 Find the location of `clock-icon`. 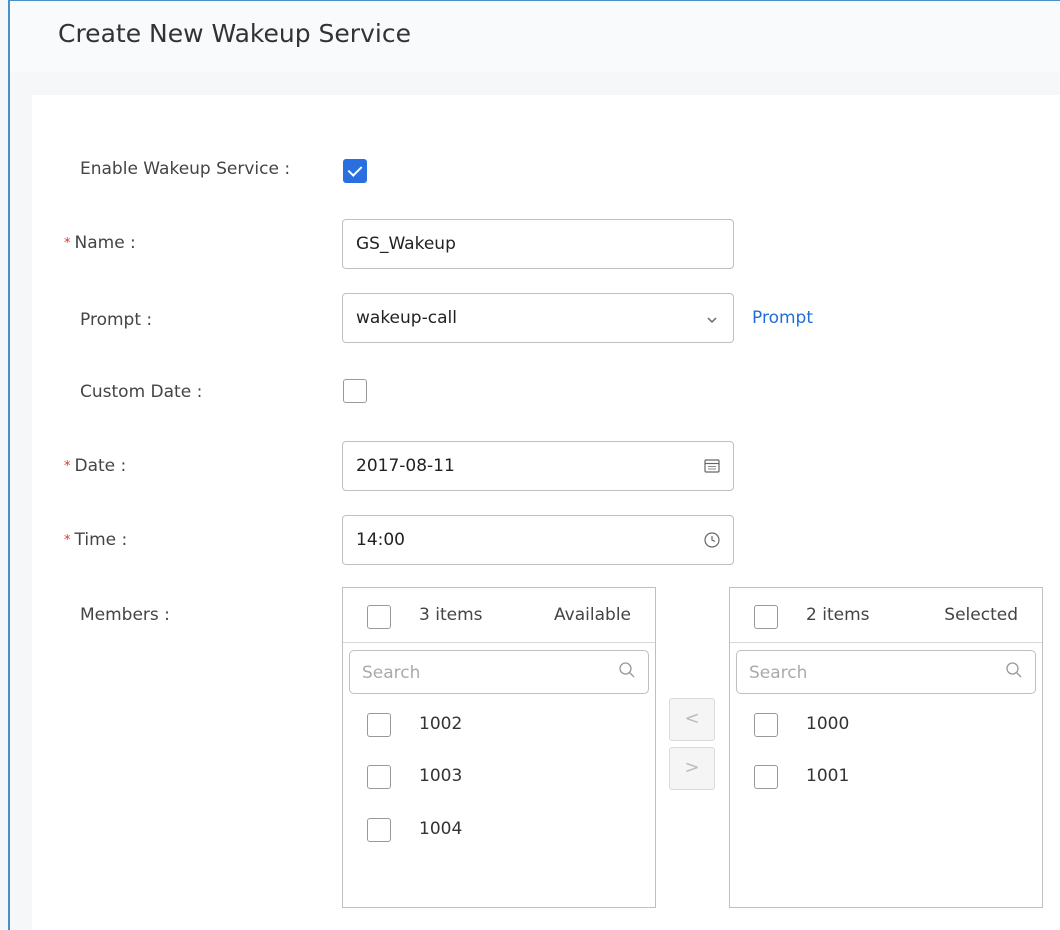

clock-icon is located at coordinates (712, 540).